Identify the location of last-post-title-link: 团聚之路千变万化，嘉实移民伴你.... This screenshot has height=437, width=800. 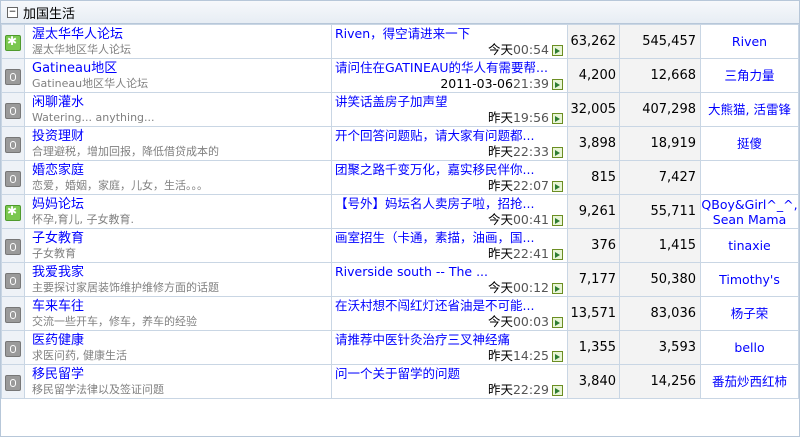
(450, 170).